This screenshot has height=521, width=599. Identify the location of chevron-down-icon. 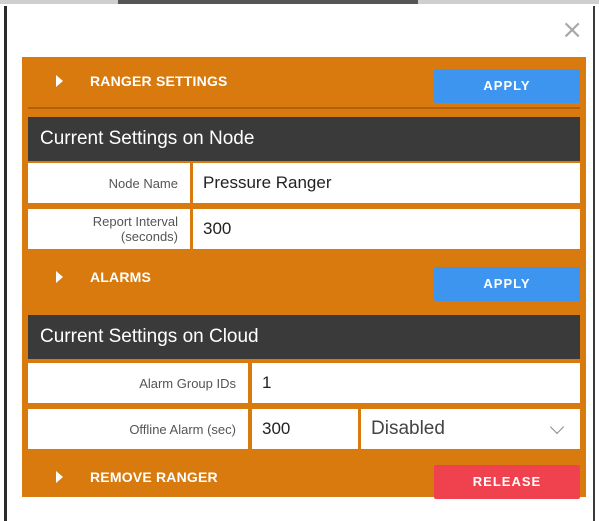
(557, 427).